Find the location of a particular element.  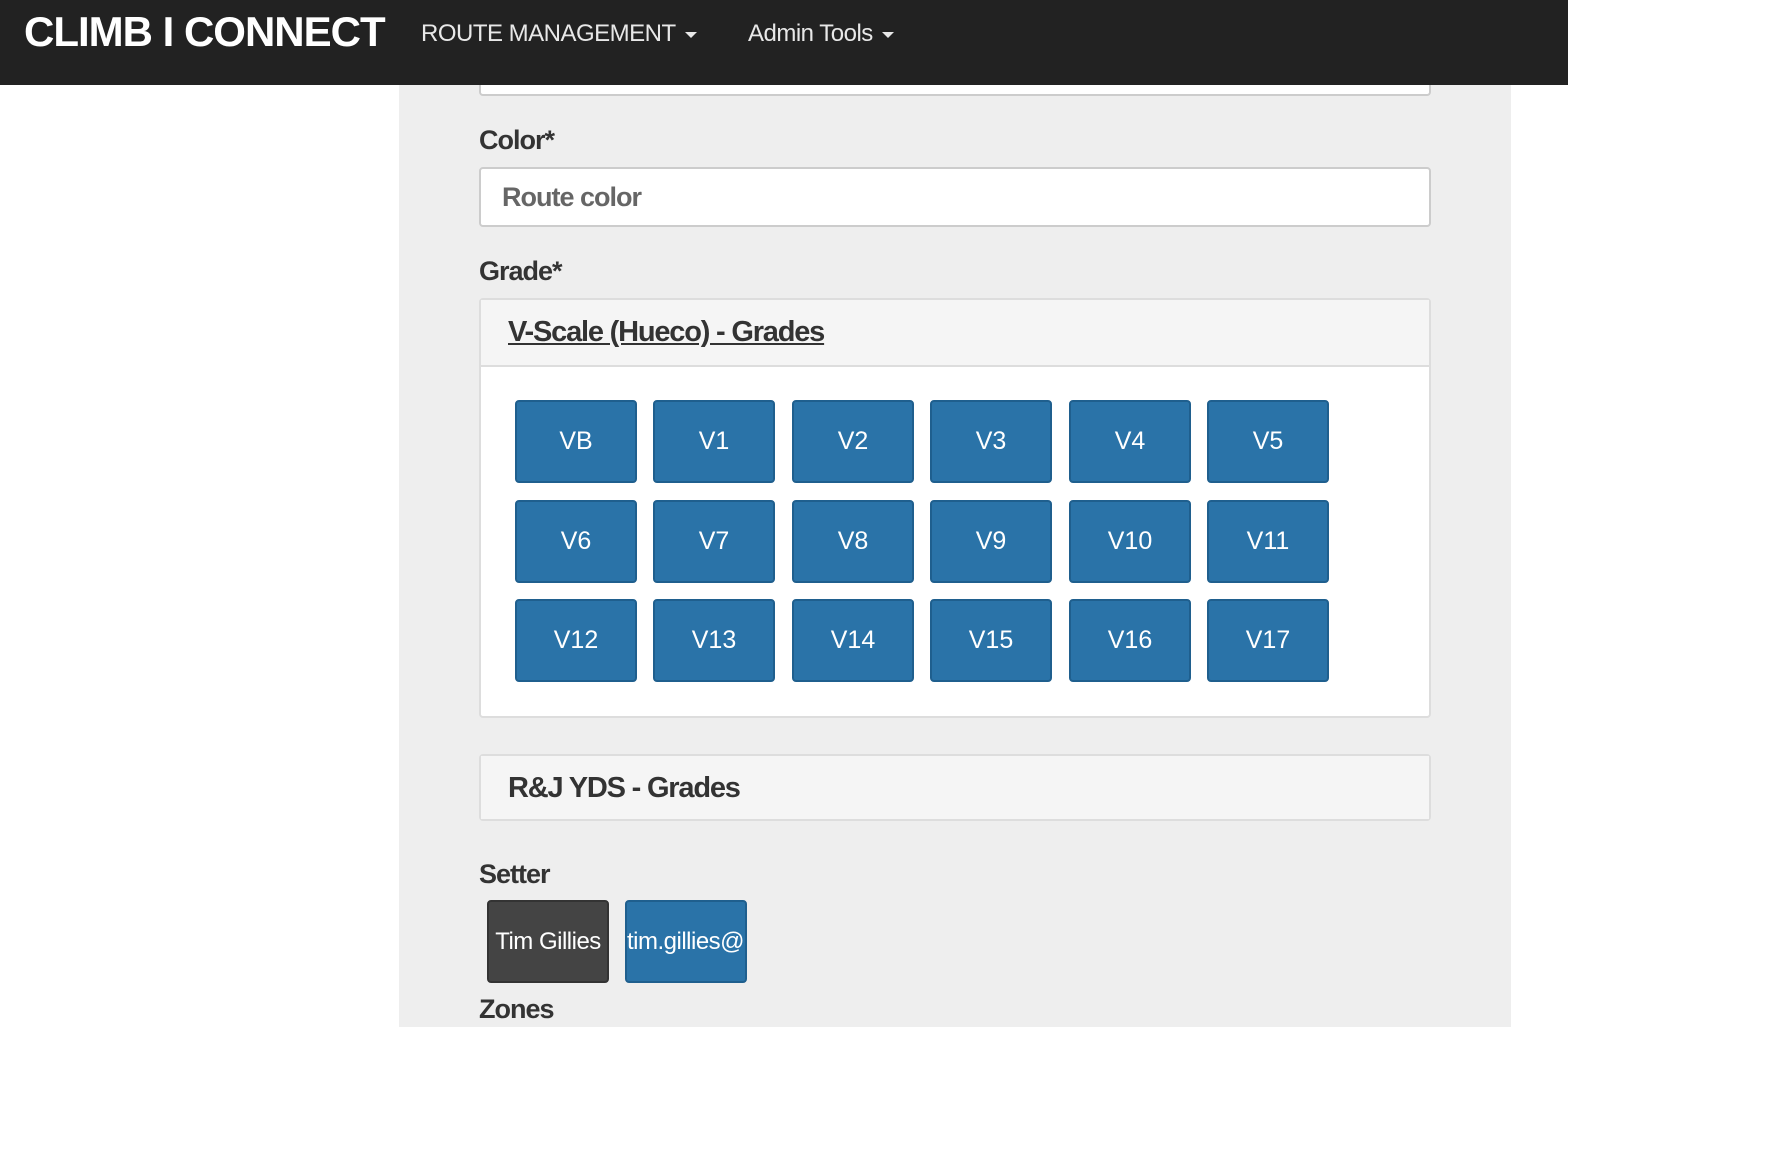

setter-label: Setter is located at coordinates (515, 874).